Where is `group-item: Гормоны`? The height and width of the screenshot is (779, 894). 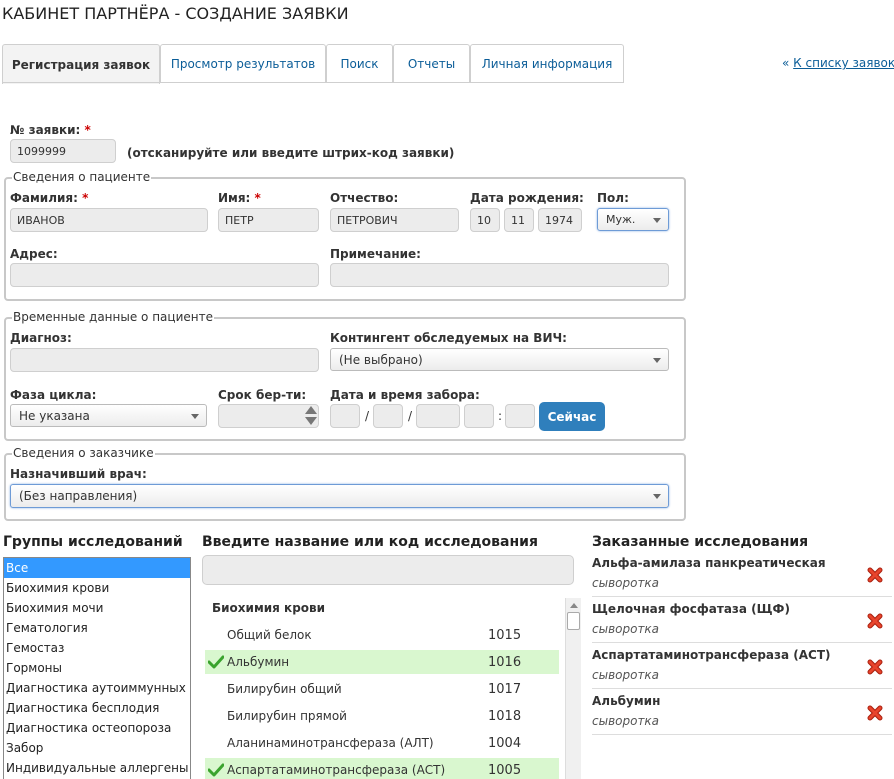 group-item: Гормоны is located at coordinates (97, 668).